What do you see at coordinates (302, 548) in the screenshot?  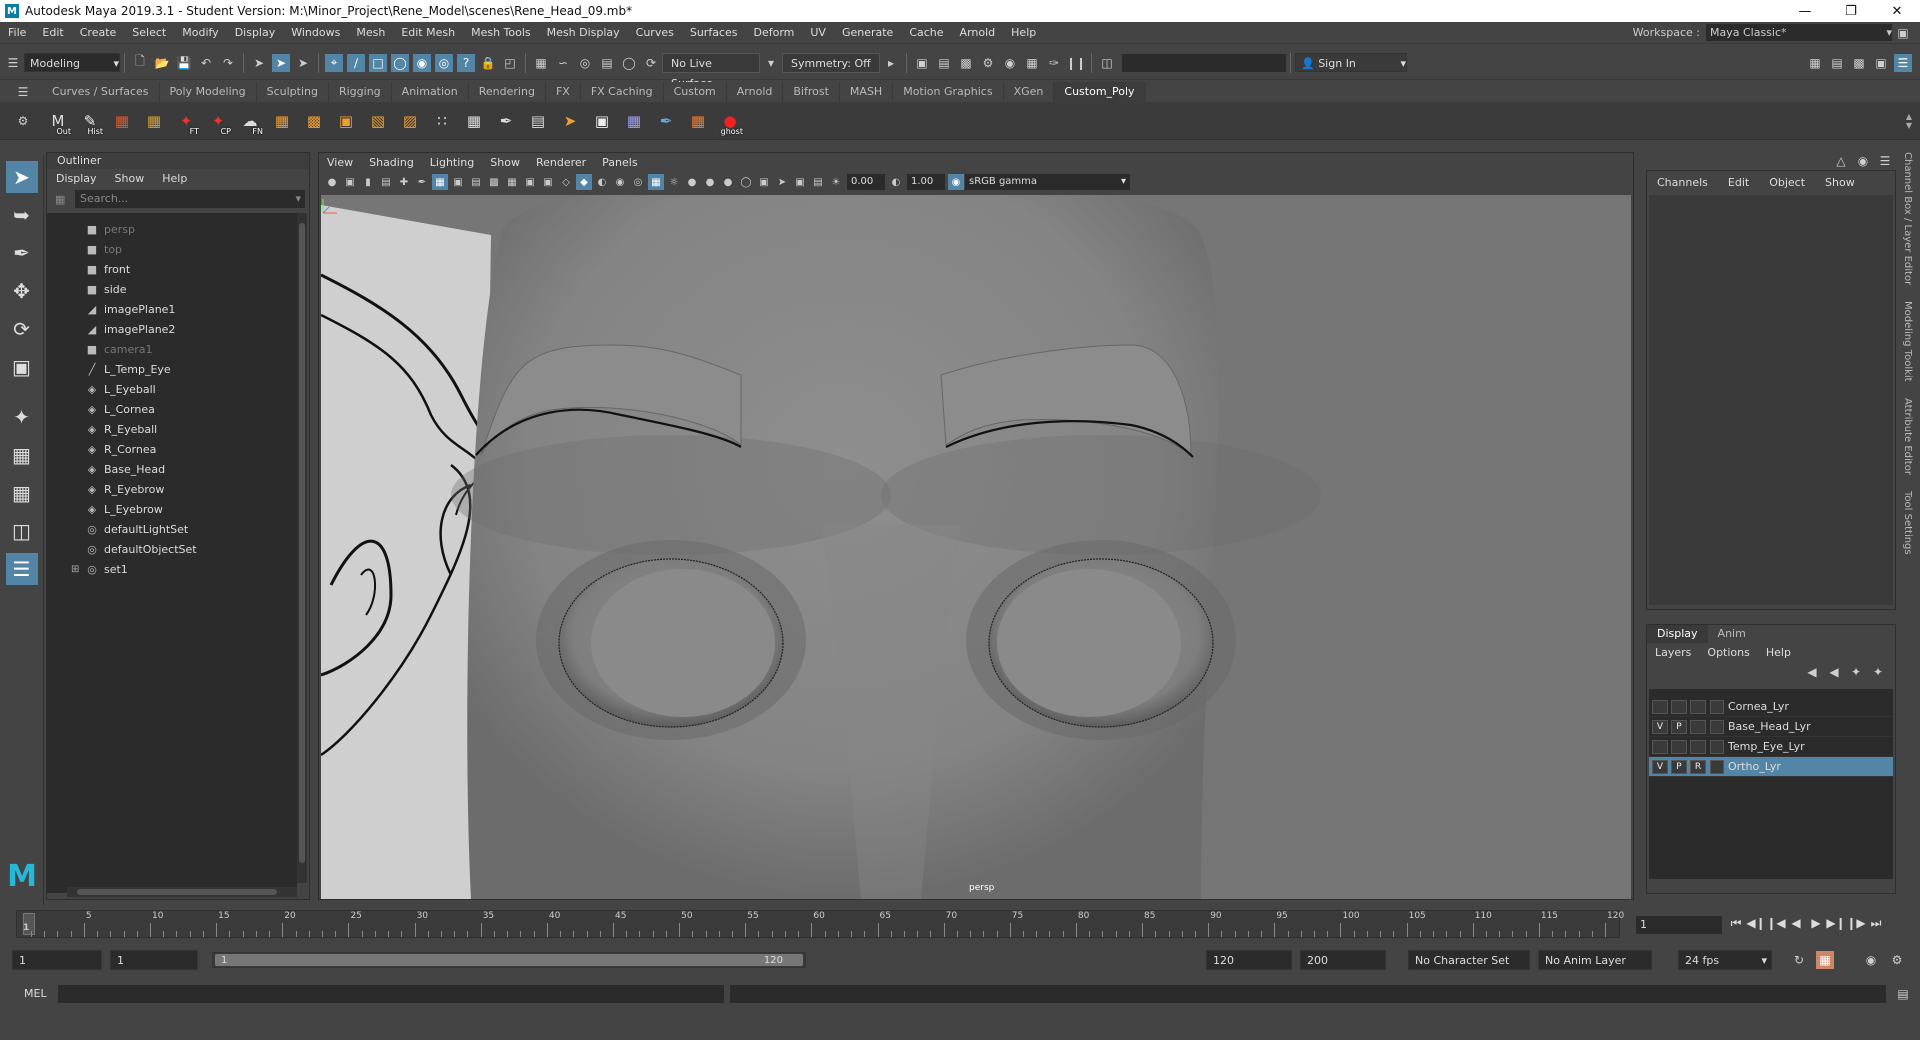 I see `outliner-vertical-scrollbar` at bounding box center [302, 548].